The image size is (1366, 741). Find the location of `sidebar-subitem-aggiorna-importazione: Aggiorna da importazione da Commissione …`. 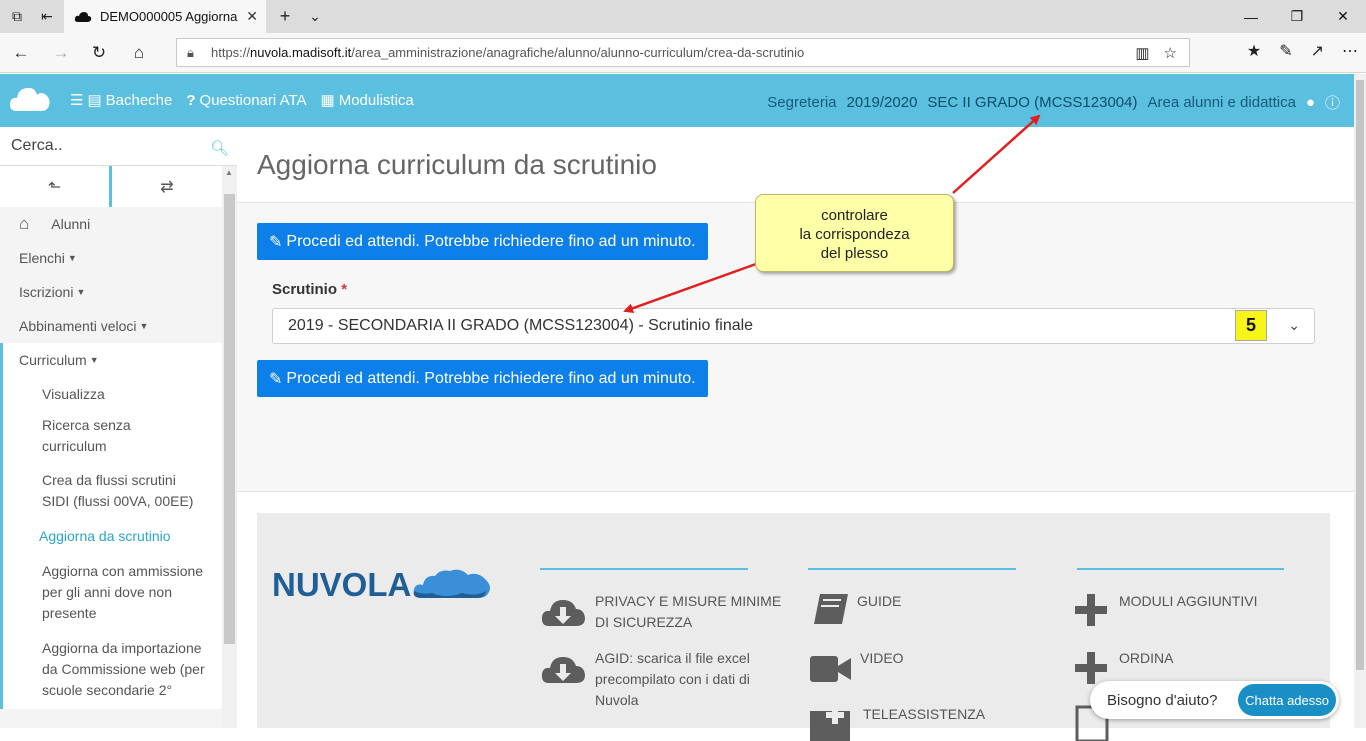

sidebar-subitem-aggiorna-importazione: Aggiorna da importazione da Commissione … is located at coordinates (112, 670).